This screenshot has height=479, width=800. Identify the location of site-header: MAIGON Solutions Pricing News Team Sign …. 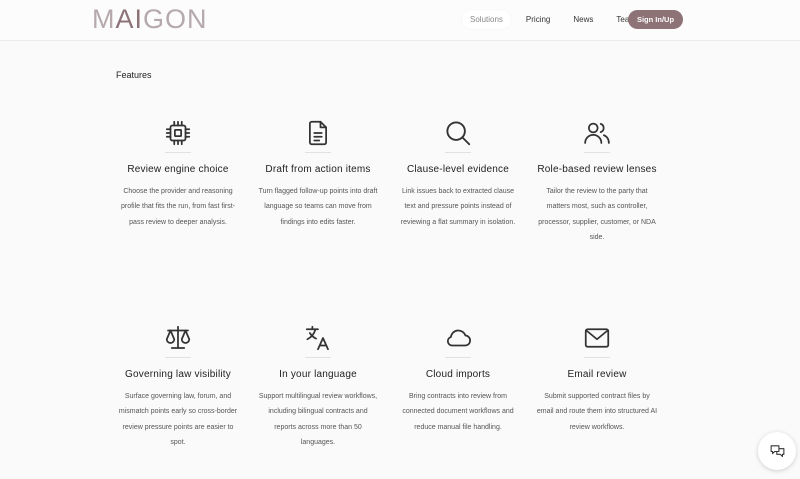
(400, 20).